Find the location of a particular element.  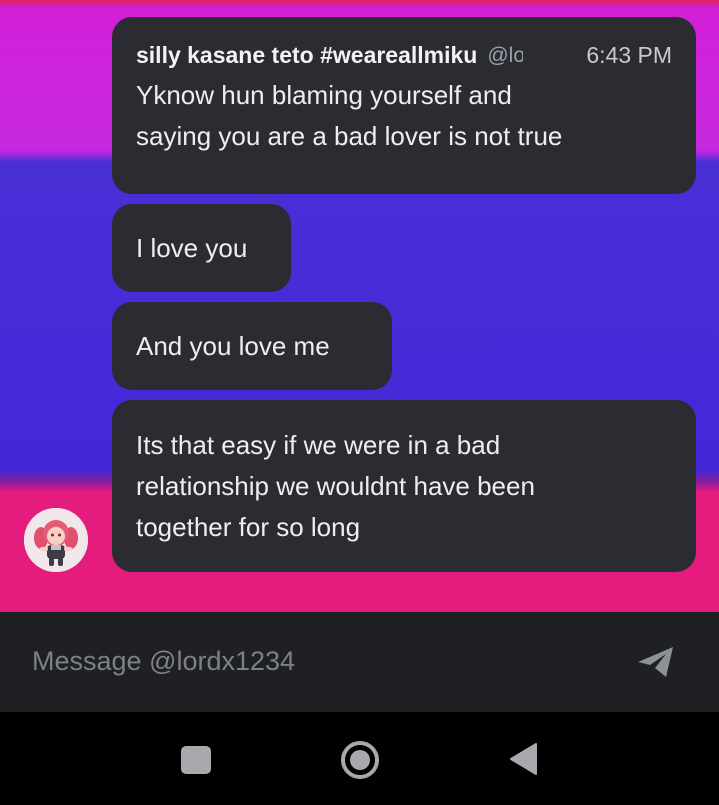

avatar-character-icon is located at coordinates (56, 540).